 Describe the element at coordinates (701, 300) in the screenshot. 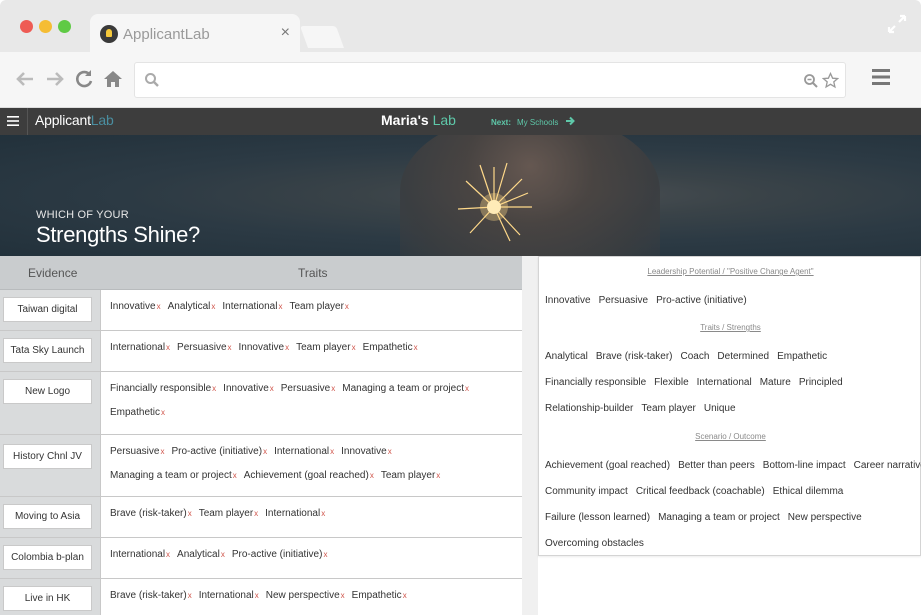

I see `trait-option: Pro-active (initiative)` at that location.